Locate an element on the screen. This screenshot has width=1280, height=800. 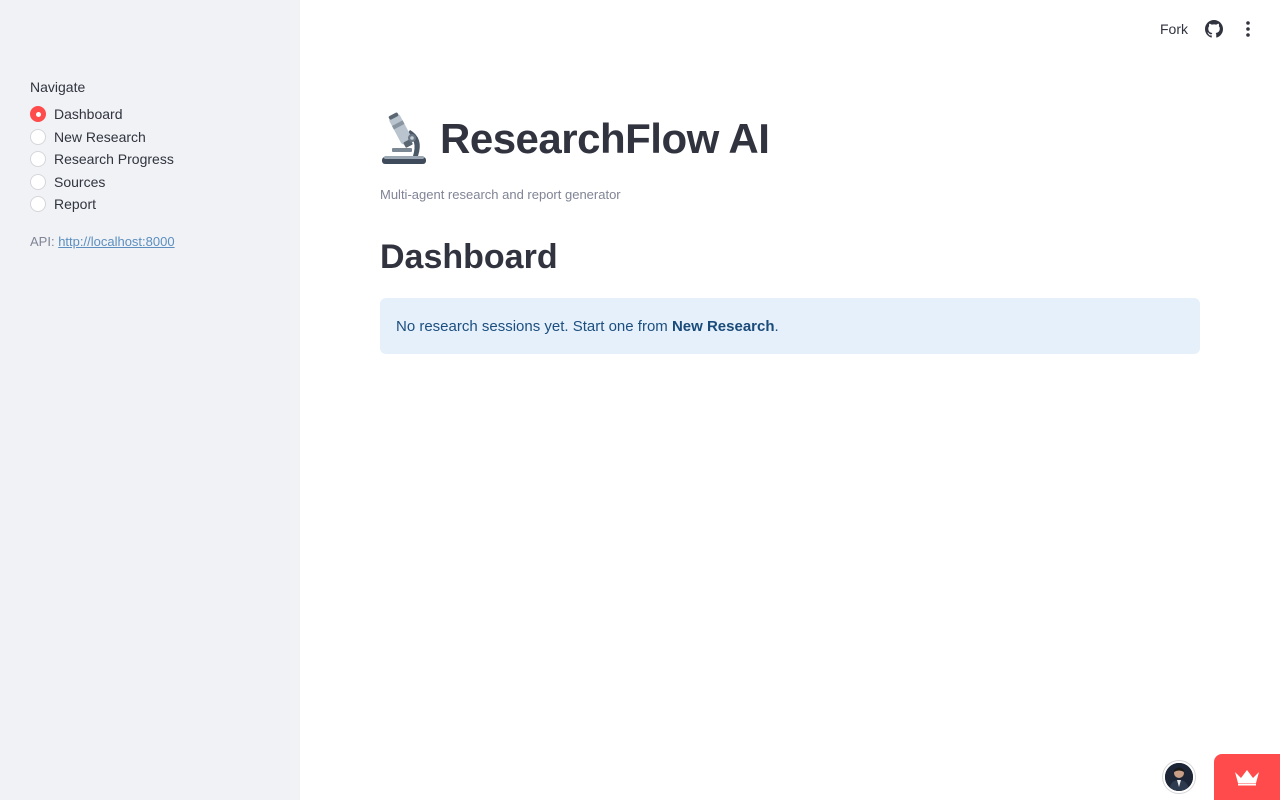
crown-icon is located at coordinates (1247, 778).